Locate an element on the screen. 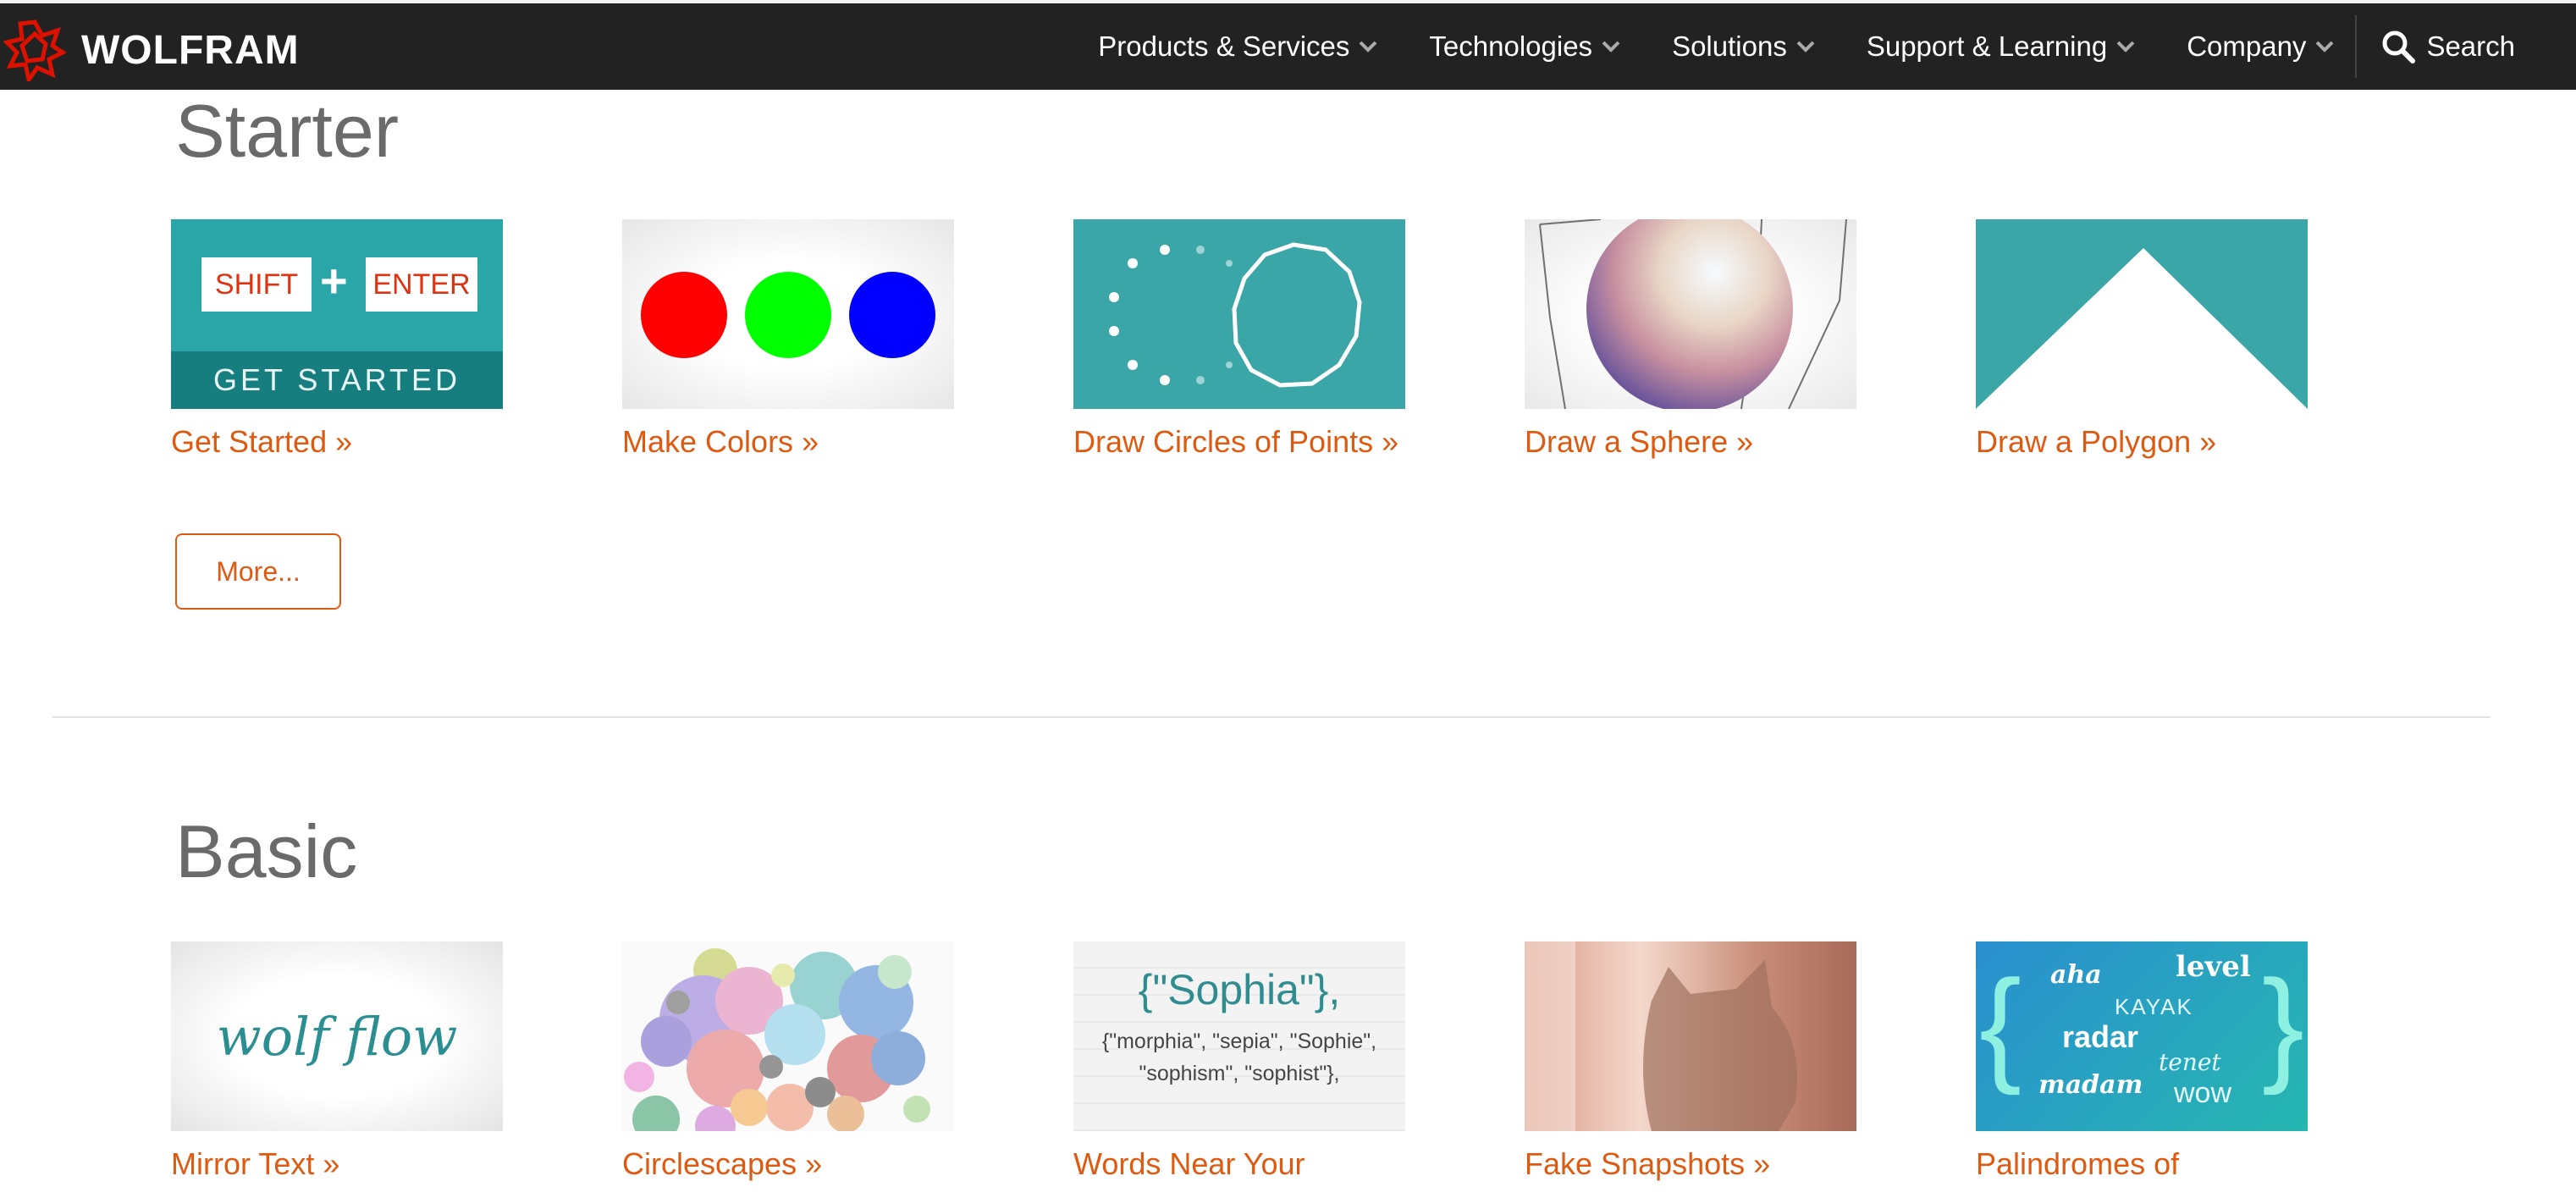  nav-label: Company is located at coordinates (2247, 46).